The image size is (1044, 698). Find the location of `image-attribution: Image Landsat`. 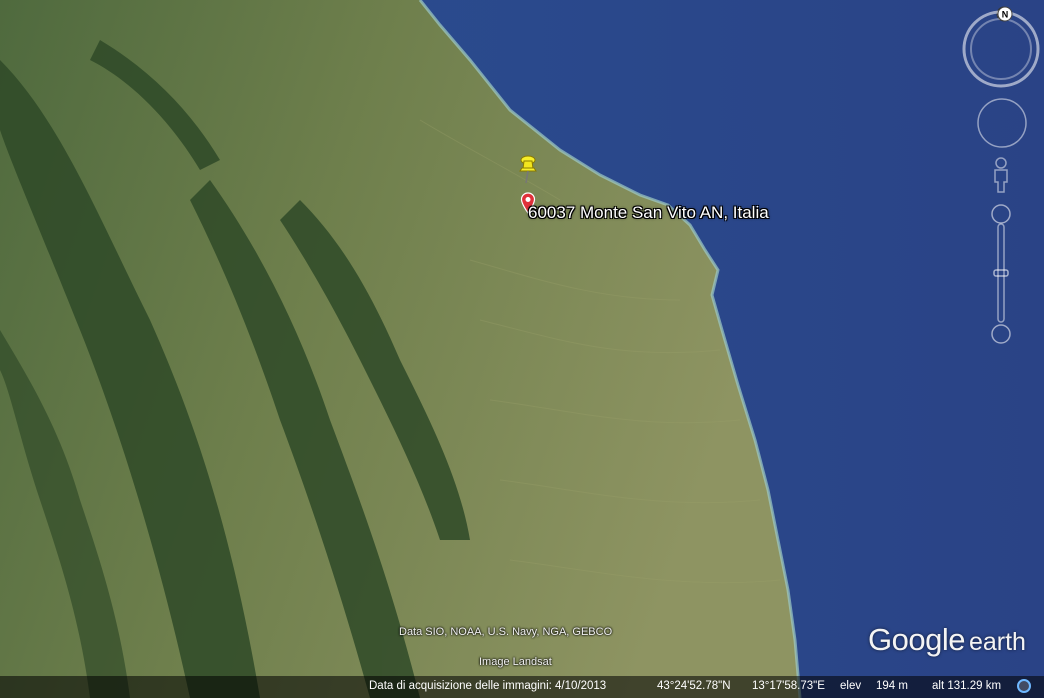

image-attribution: Image Landsat is located at coordinates (515, 662).